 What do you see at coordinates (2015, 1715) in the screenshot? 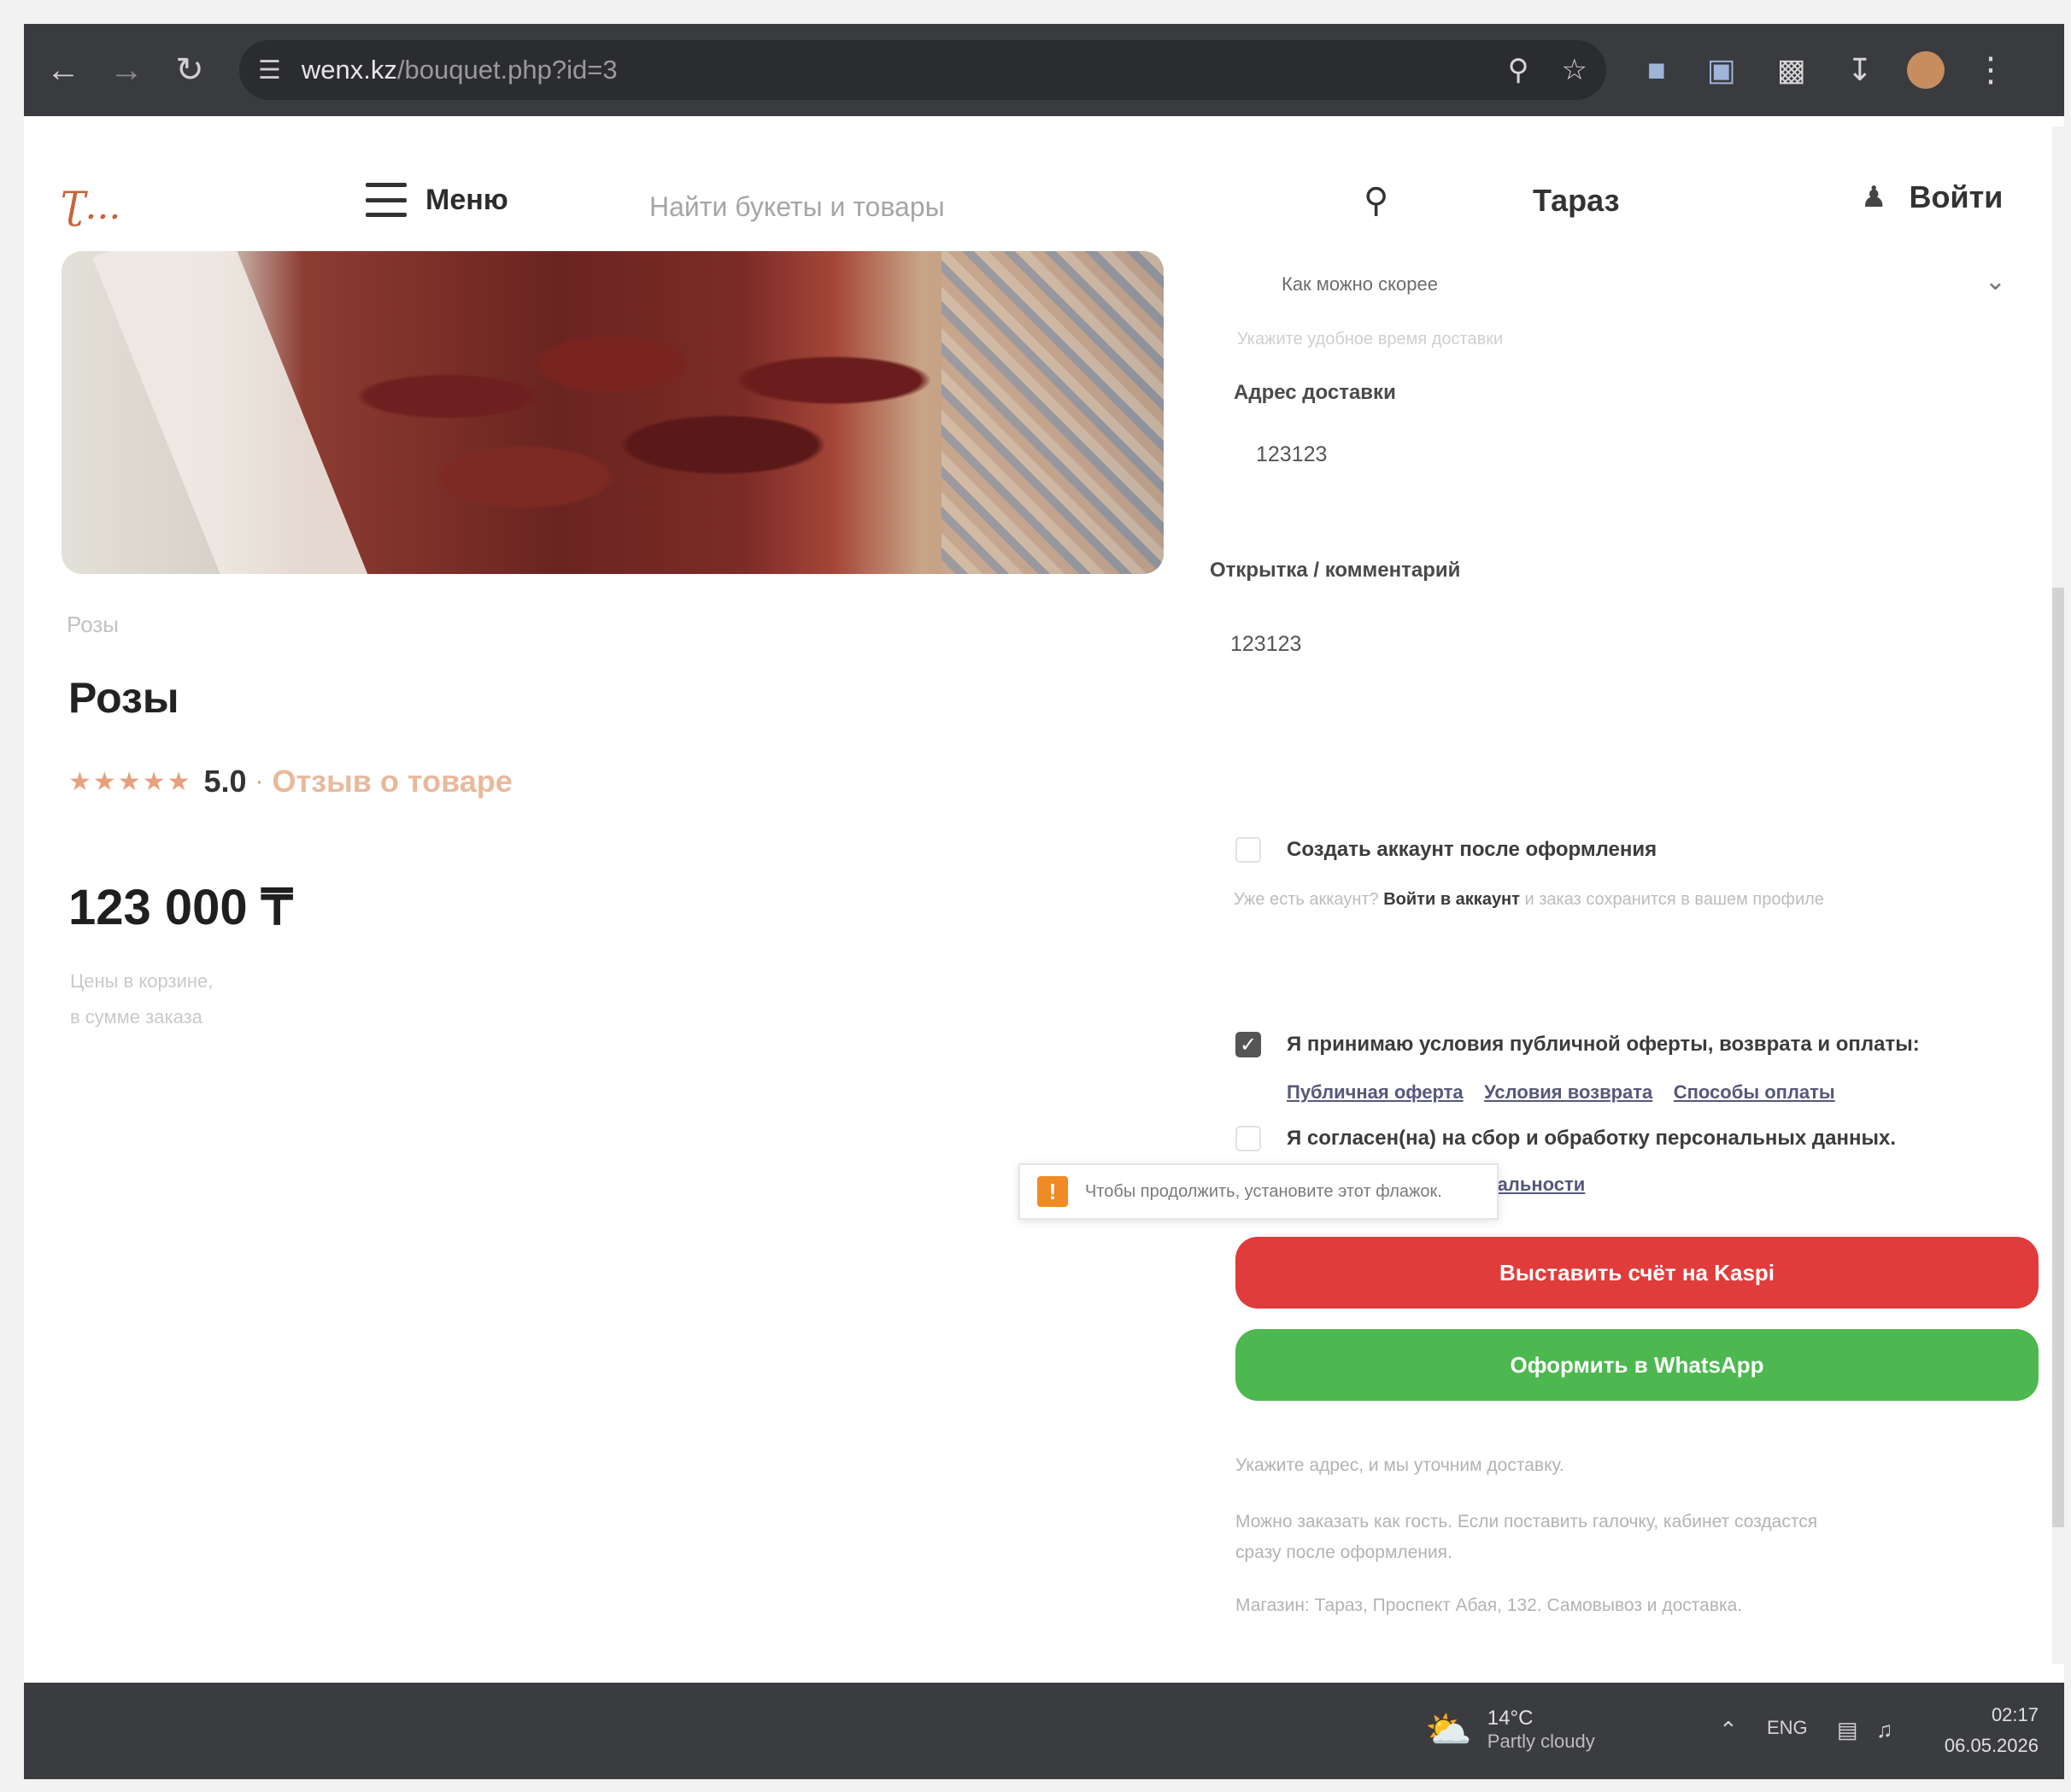
I see `clock-time: 02:17` at bounding box center [2015, 1715].